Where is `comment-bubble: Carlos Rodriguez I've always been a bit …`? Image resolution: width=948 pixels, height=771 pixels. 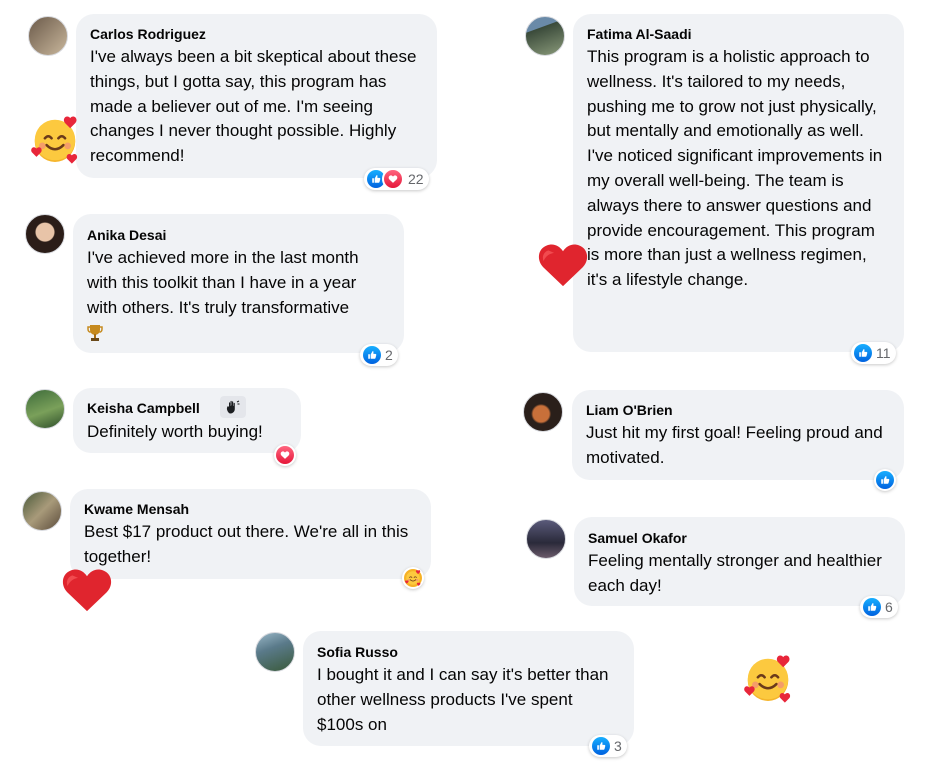 comment-bubble: Carlos Rodriguez I've always been a bit … is located at coordinates (256, 96).